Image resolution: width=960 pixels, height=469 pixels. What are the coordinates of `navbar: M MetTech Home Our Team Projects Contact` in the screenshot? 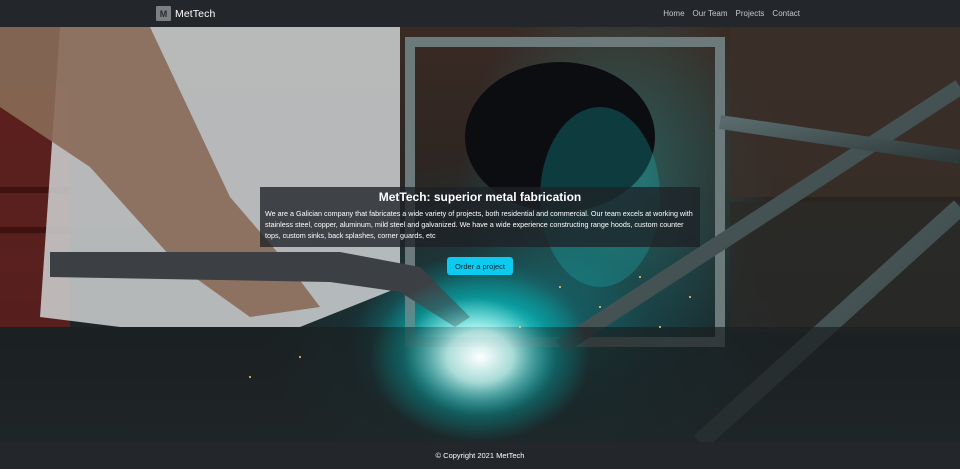 It's located at (480, 13).